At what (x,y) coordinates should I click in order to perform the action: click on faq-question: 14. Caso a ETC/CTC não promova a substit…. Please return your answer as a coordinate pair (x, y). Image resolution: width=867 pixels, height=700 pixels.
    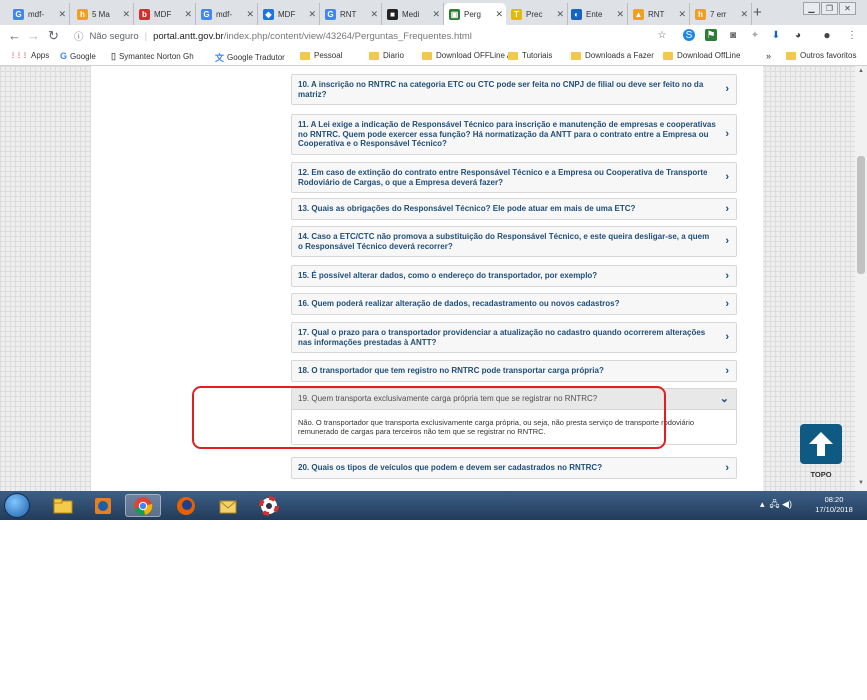
    Looking at the image, I should click on (514, 241).